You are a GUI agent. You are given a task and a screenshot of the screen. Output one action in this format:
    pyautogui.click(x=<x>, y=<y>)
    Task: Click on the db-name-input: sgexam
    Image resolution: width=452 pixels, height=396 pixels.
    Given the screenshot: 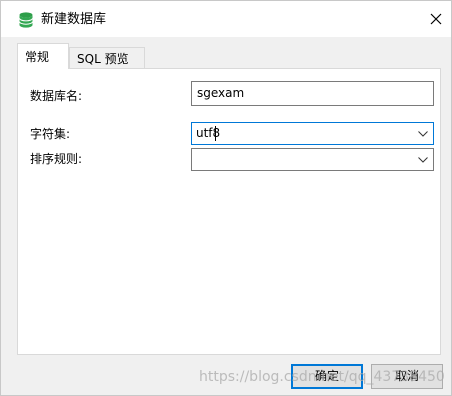 What is the action you would take?
    pyautogui.click(x=312, y=93)
    